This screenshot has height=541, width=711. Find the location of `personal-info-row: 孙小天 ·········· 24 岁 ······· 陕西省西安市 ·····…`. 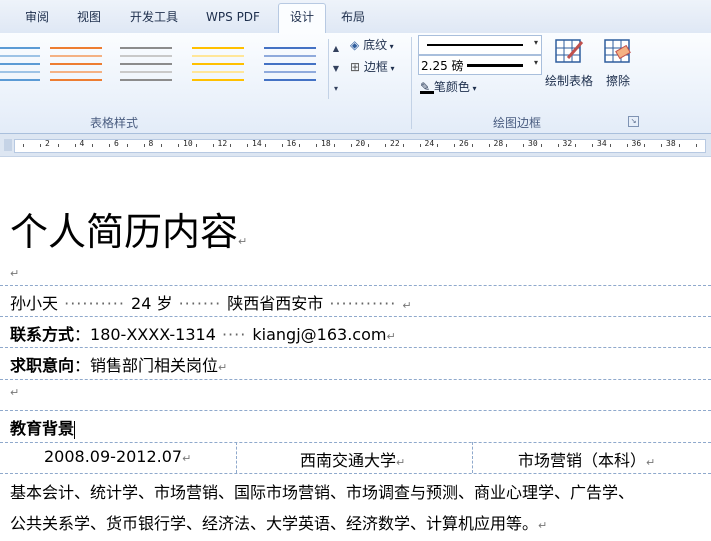

personal-info-row: 孙小天 ·········· 24 岁 ······· 陕西省西安市 ·····… is located at coordinates (211, 303).